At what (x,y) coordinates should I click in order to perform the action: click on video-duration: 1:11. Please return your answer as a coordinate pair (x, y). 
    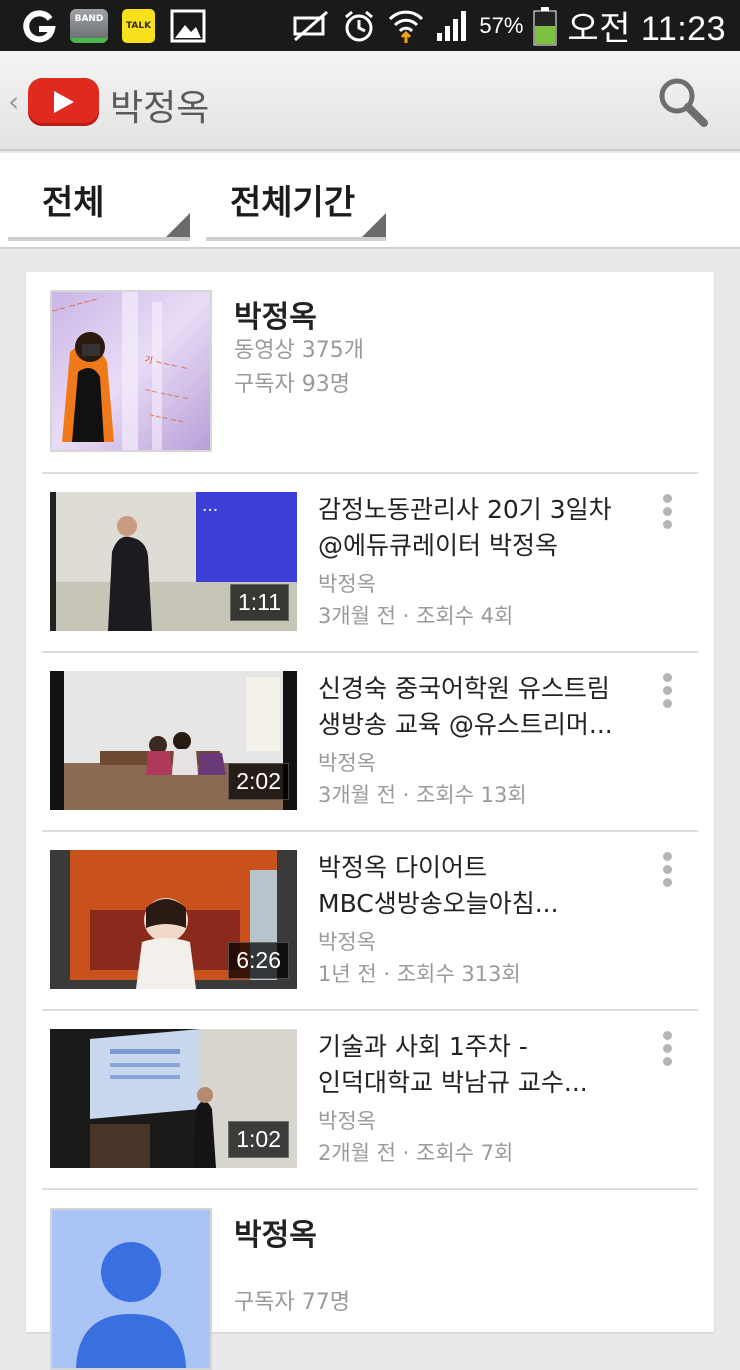
    Looking at the image, I should click on (259, 602).